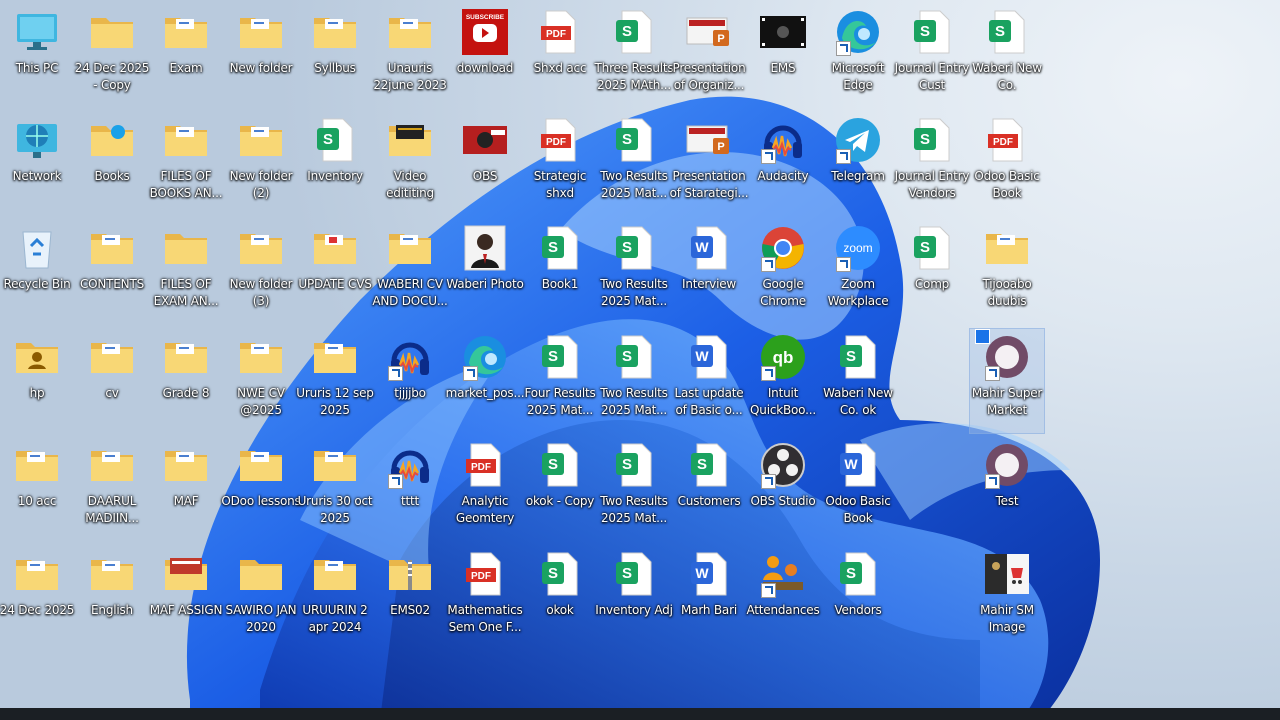 The image size is (1280, 720). I want to click on desktop-icon-label: Telegram, so click(858, 176).